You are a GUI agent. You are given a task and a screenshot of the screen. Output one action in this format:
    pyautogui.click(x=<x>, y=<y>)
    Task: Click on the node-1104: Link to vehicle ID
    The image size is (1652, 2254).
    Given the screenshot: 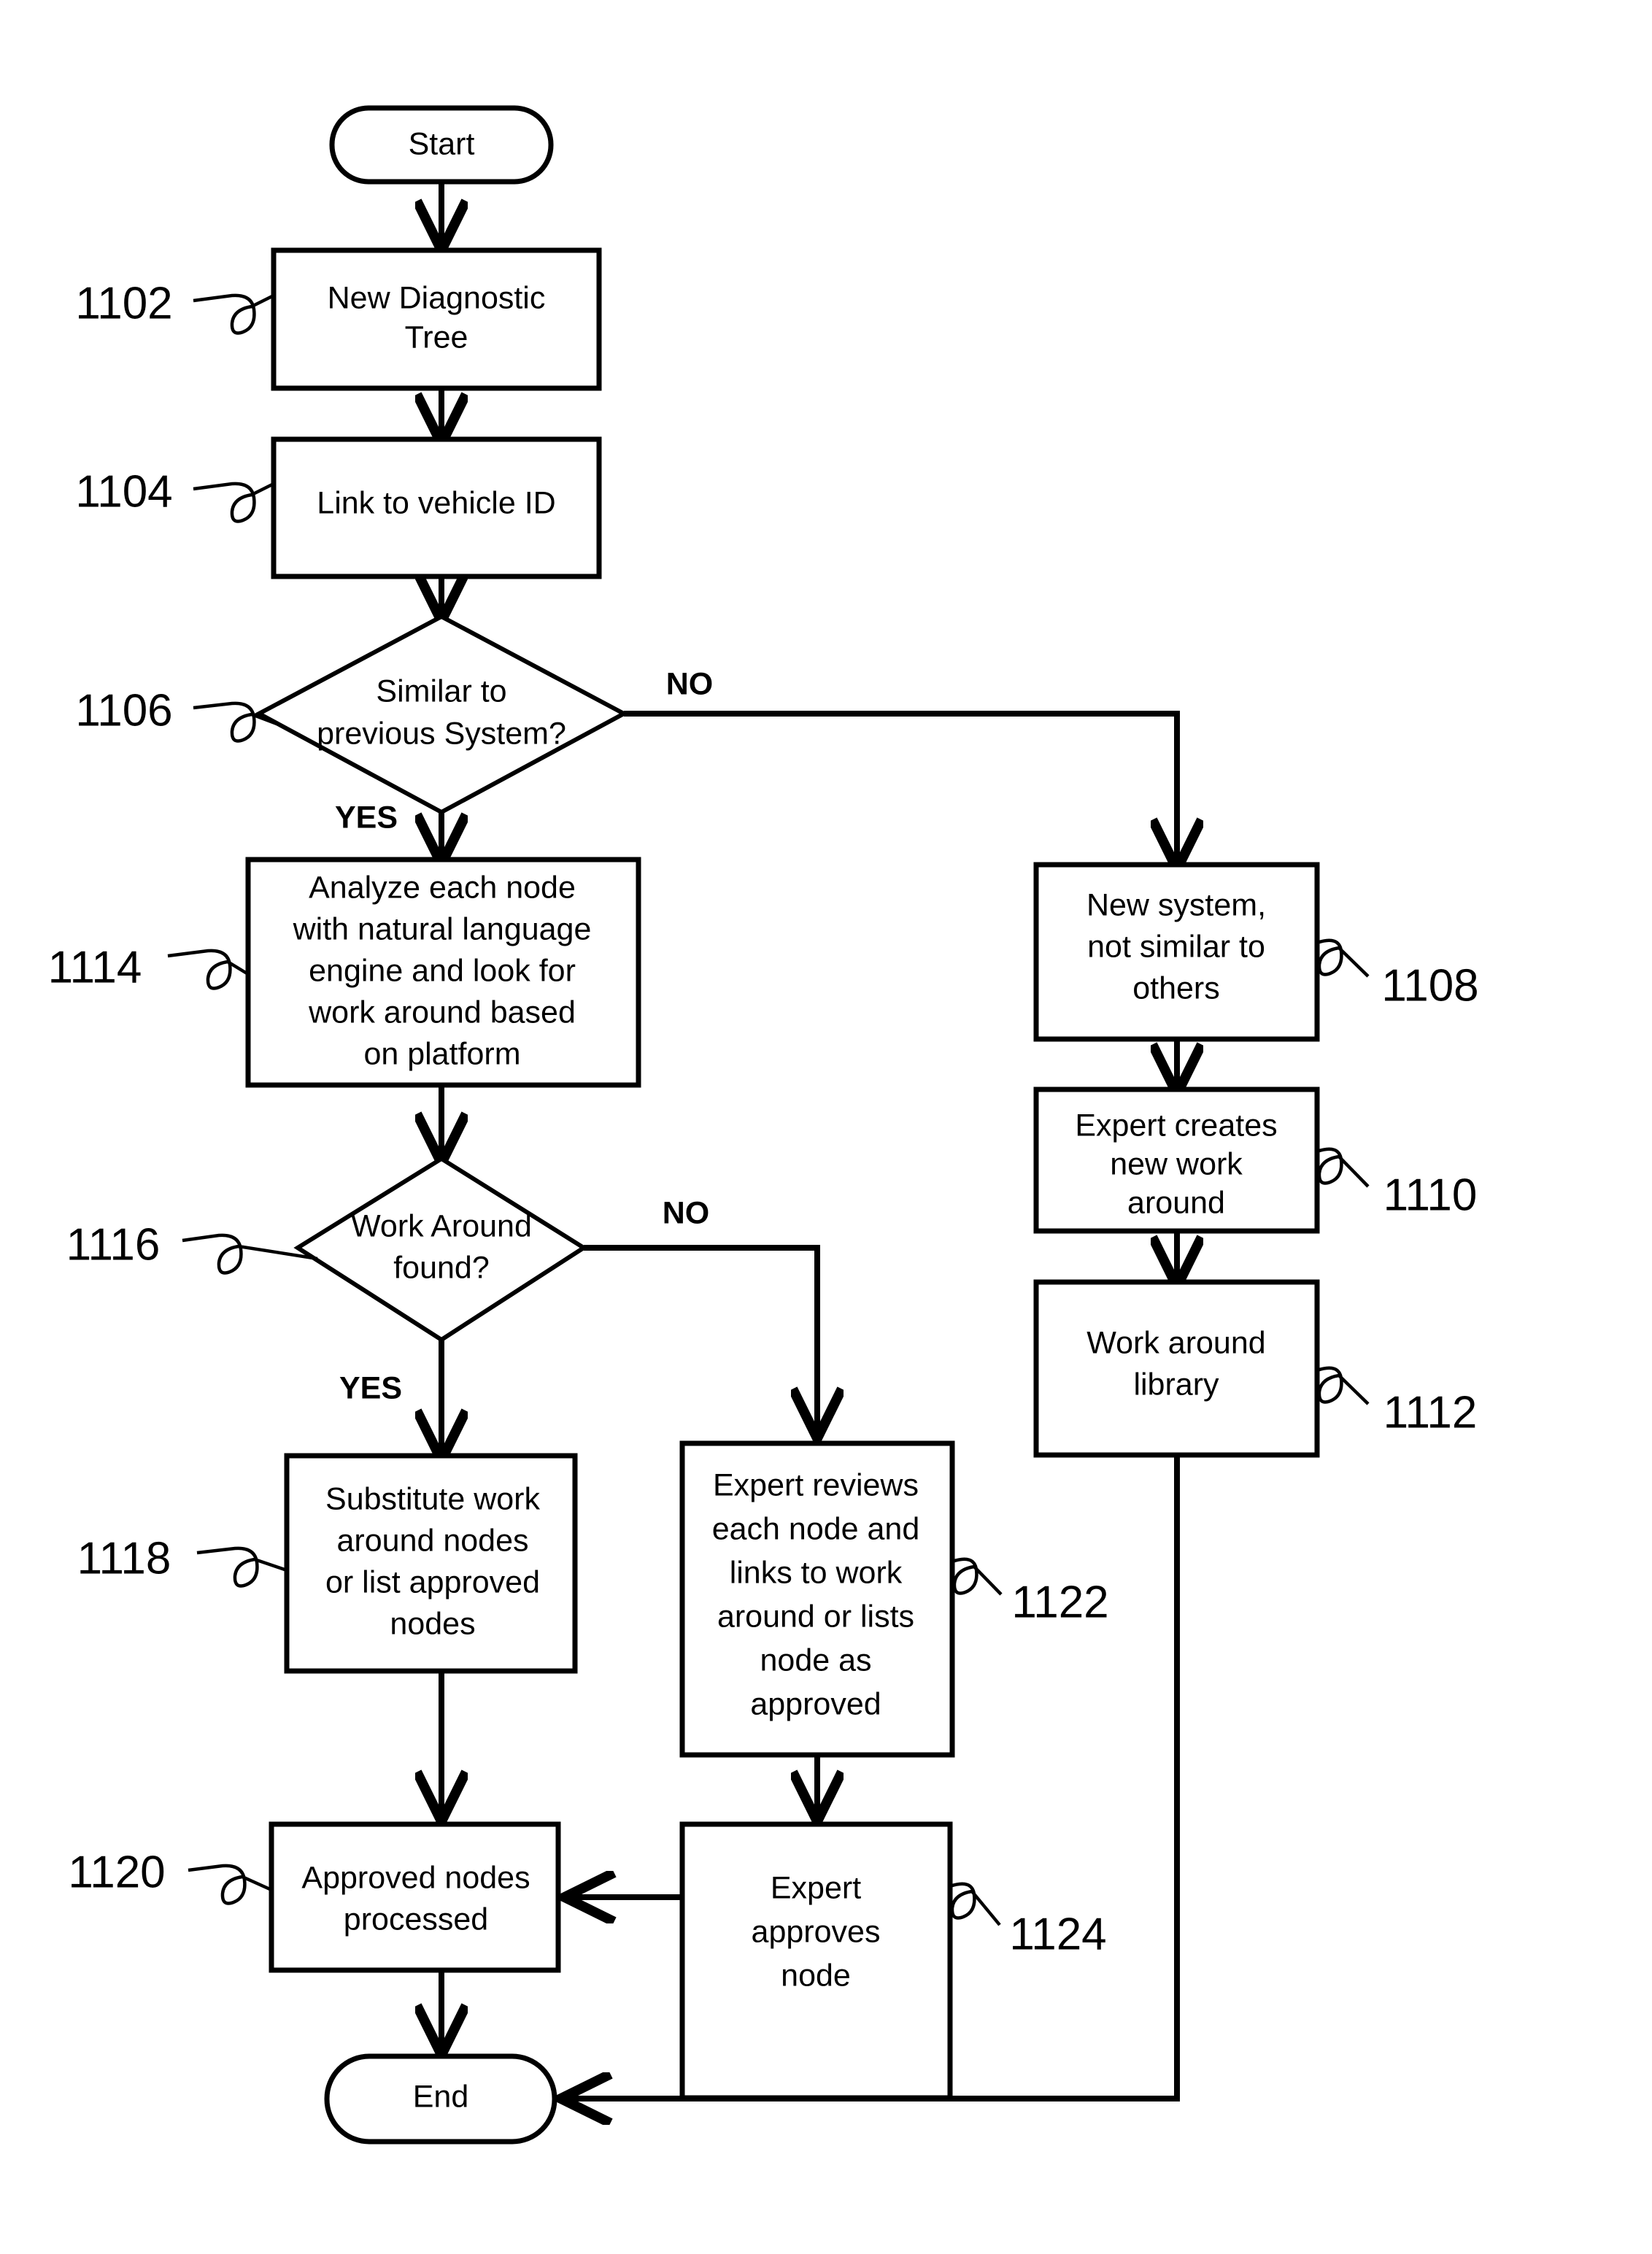 What is the action you would take?
    pyautogui.click(x=437, y=507)
    